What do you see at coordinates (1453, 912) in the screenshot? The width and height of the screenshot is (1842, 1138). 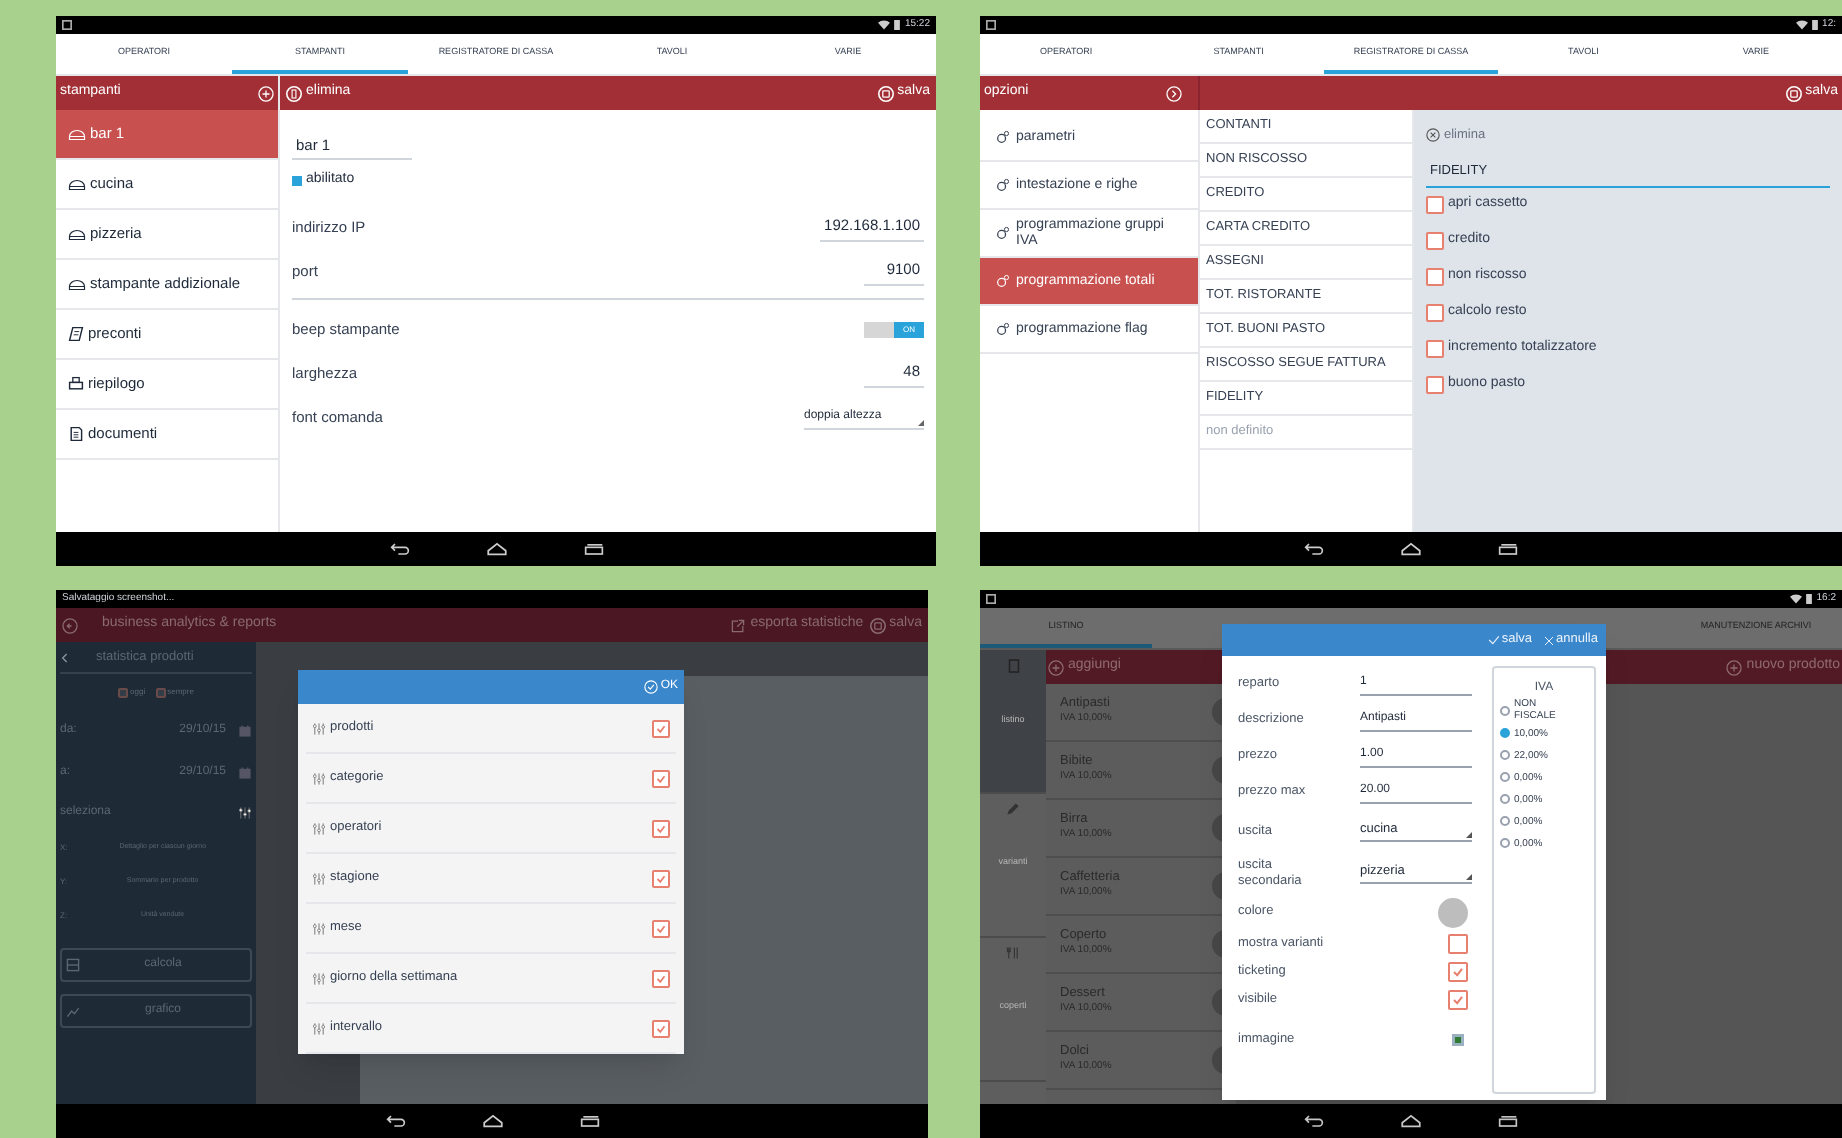 I see `color-swatch` at bounding box center [1453, 912].